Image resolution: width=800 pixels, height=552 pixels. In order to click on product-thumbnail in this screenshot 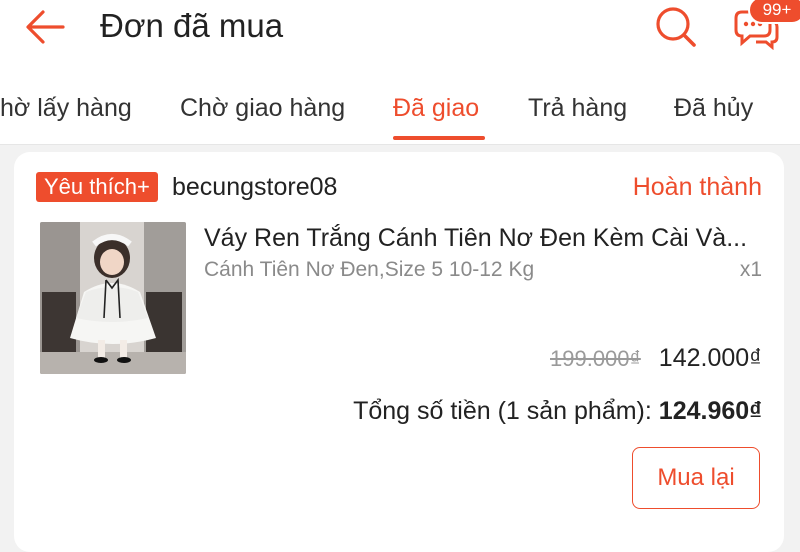, I will do `click(113, 298)`.